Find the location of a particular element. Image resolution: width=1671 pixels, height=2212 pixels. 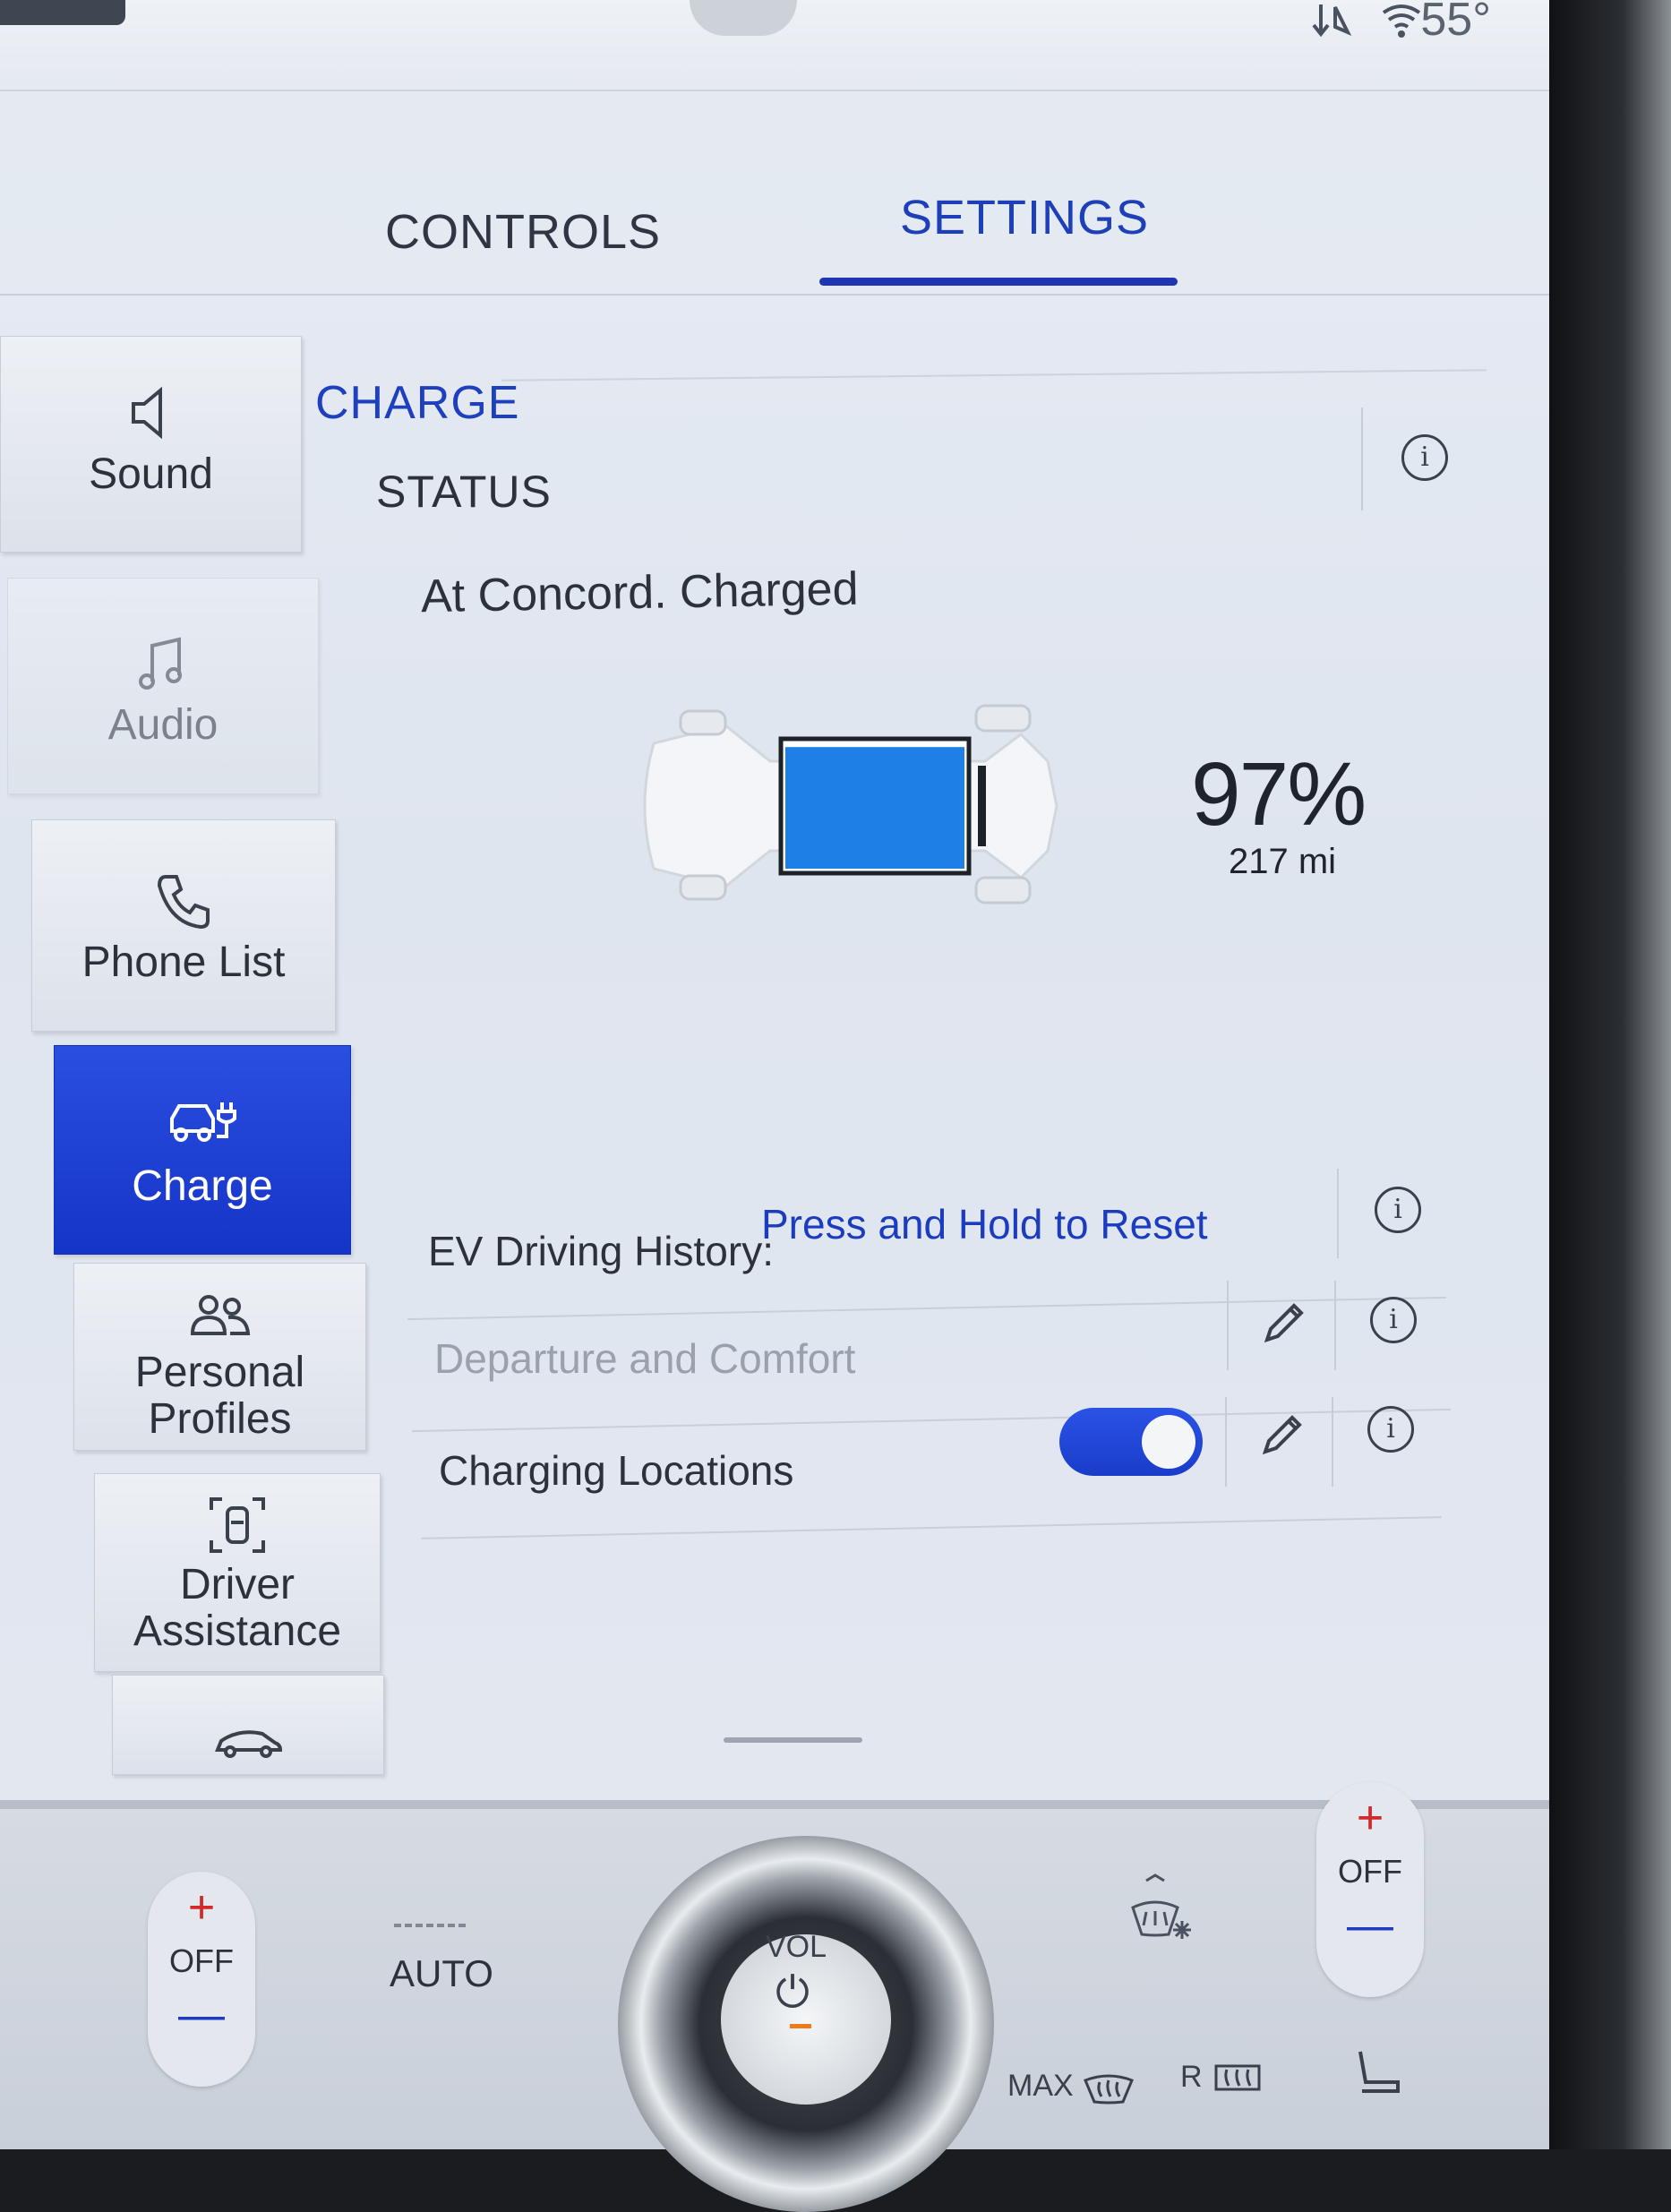

passenger-temp-control: + OFF — is located at coordinates (1370, 1889).